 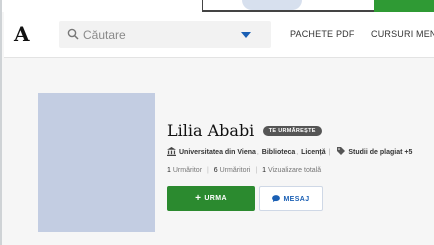 What do you see at coordinates (246, 35) in the screenshot?
I see `caret-down-icon` at bounding box center [246, 35].